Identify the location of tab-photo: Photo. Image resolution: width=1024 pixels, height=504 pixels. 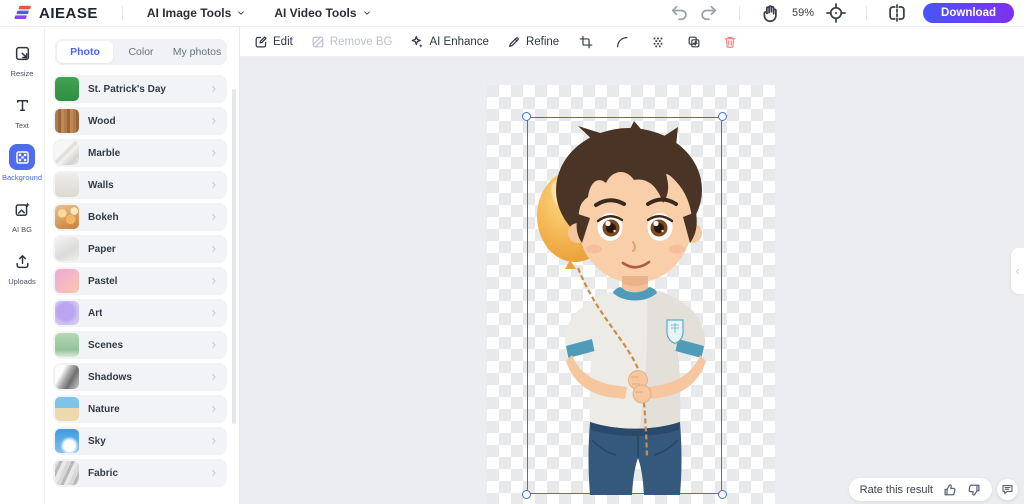
(85, 52).